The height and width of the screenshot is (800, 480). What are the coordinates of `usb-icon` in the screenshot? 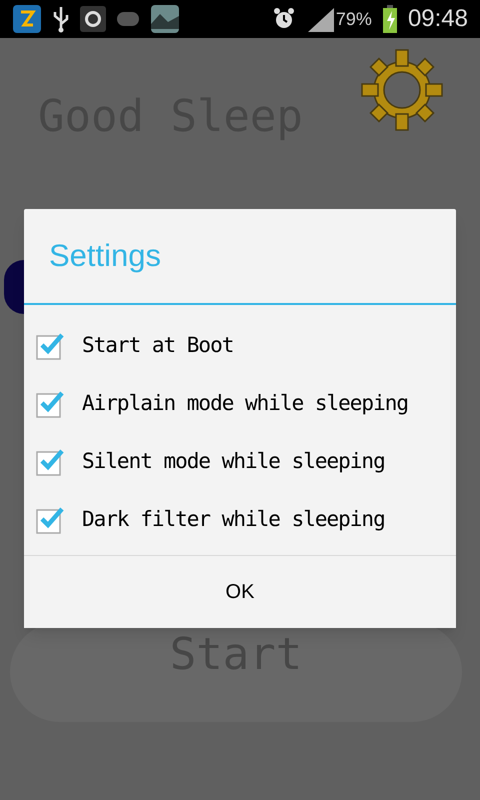 It's located at (61, 19).